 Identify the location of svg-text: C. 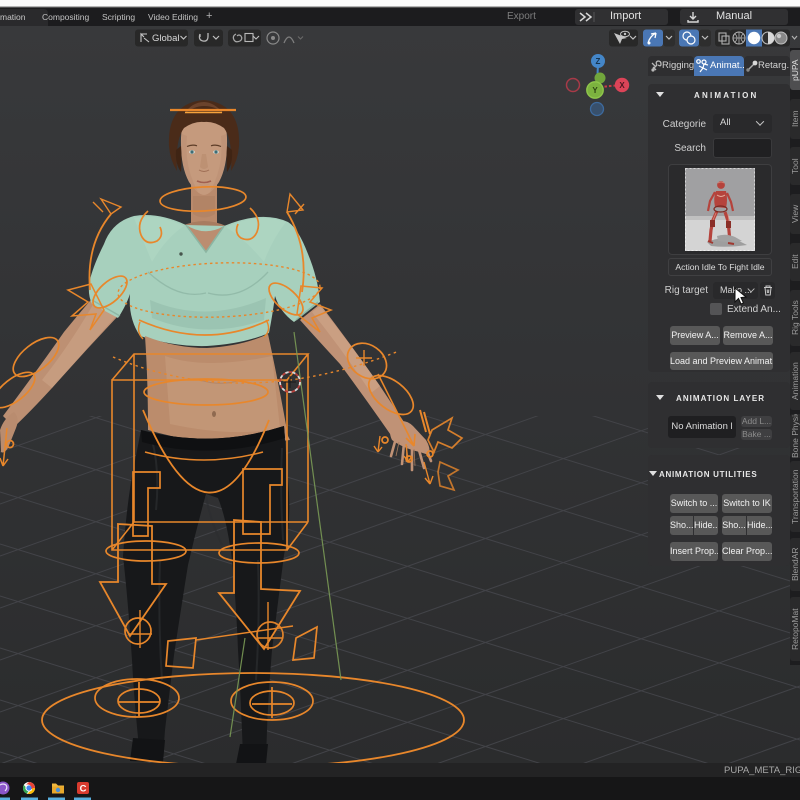
(83, 789).